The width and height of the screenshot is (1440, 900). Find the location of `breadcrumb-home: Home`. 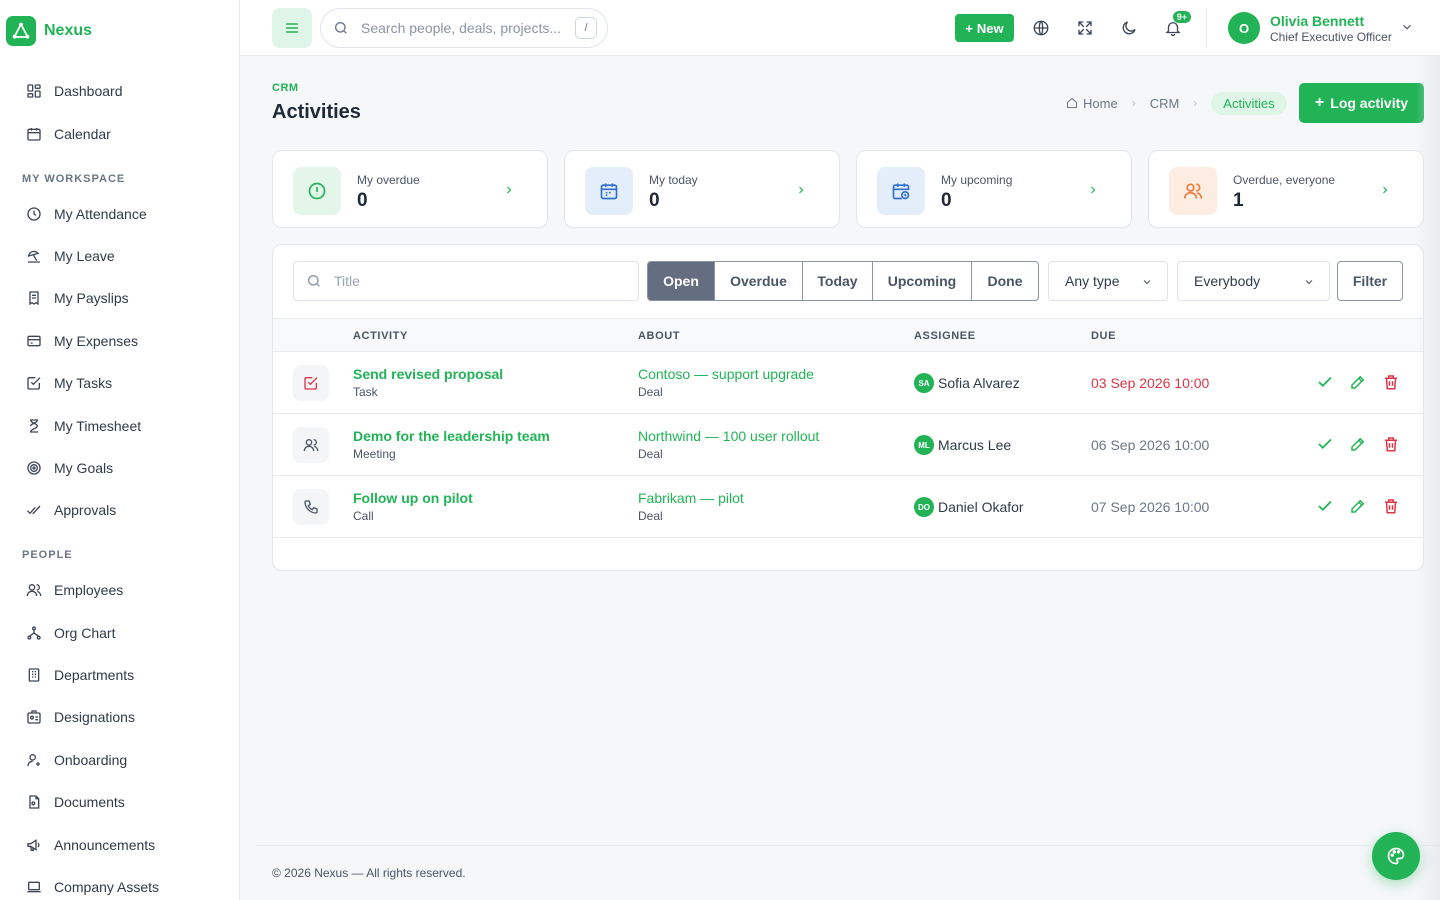

breadcrumb-home: Home is located at coordinates (1100, 103).